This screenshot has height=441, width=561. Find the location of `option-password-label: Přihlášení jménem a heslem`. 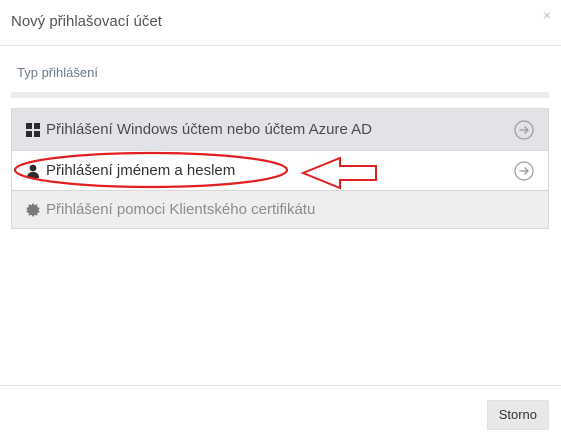

option-password-label: Přihlášení jménem a heslem is located at coordinates (141, 170).